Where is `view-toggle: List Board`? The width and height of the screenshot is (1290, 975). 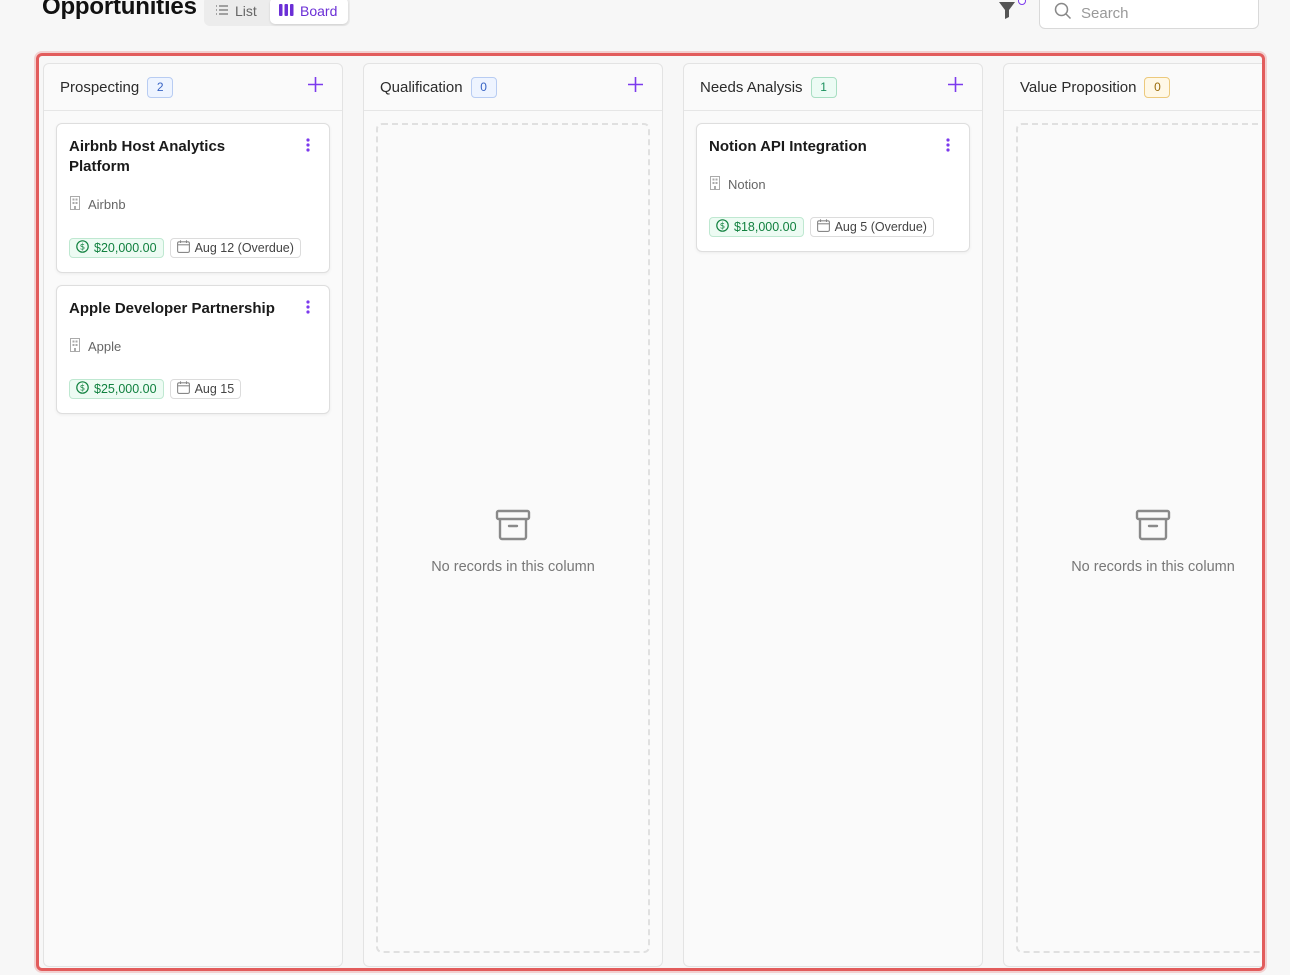 view-toggle: List Board is located at coordinates (277, 13).